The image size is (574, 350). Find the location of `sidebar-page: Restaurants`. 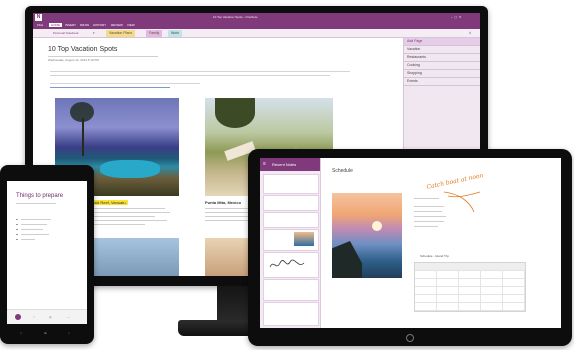

sidebar-page: Restaurants is located at coordinates (442, 58).